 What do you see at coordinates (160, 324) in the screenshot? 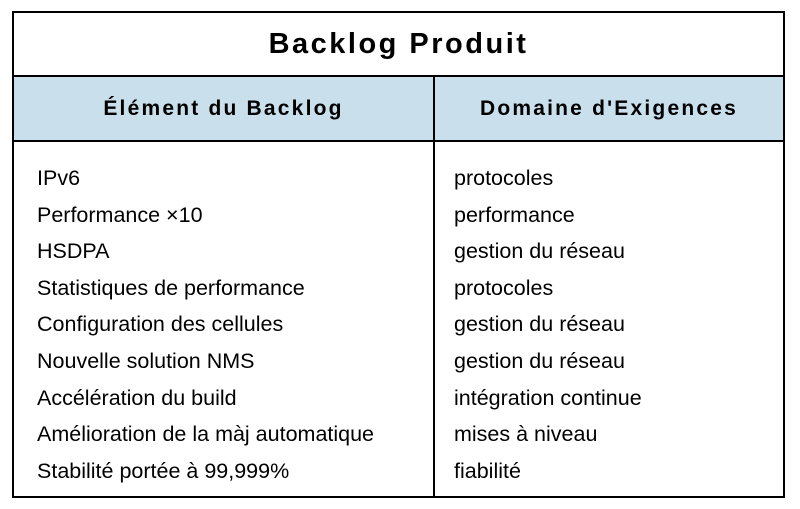
I see `table-cell-item: Configuration des cellules` at bounding box center [160, 324].